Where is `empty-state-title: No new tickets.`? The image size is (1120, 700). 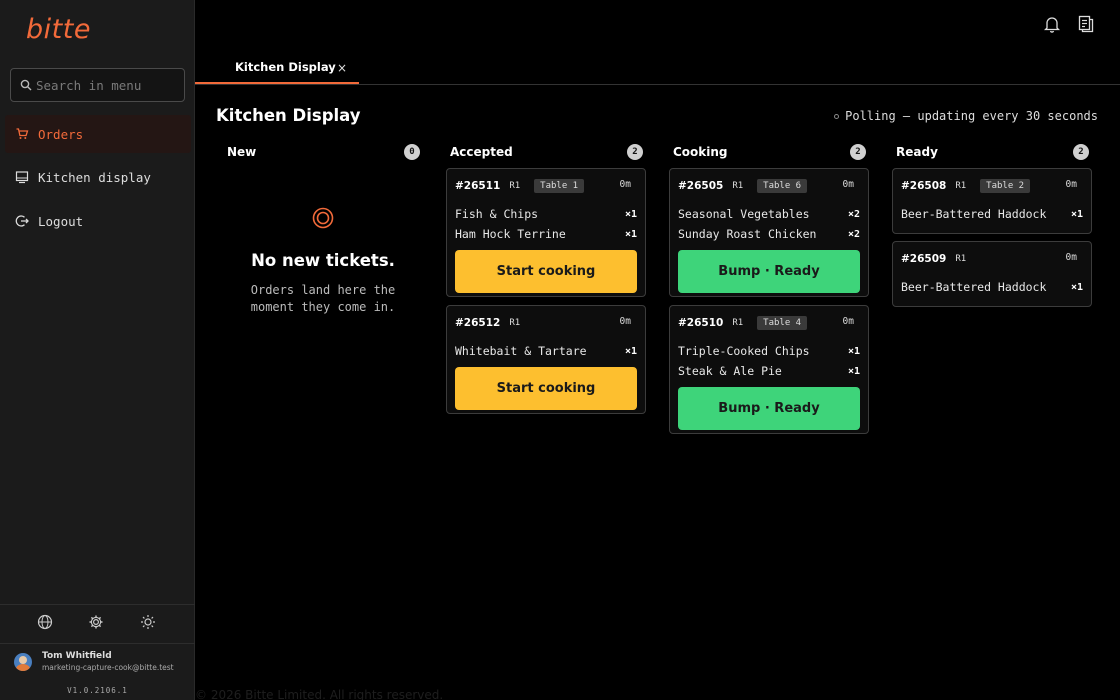
empty-state-title: No new tickets. is located at coordinates (323, 260).